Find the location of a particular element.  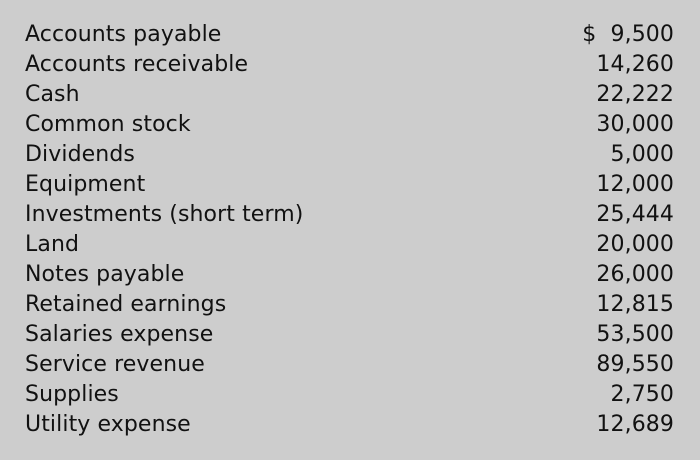

account-amount: 14,260 is located at coordinates (635, 64).